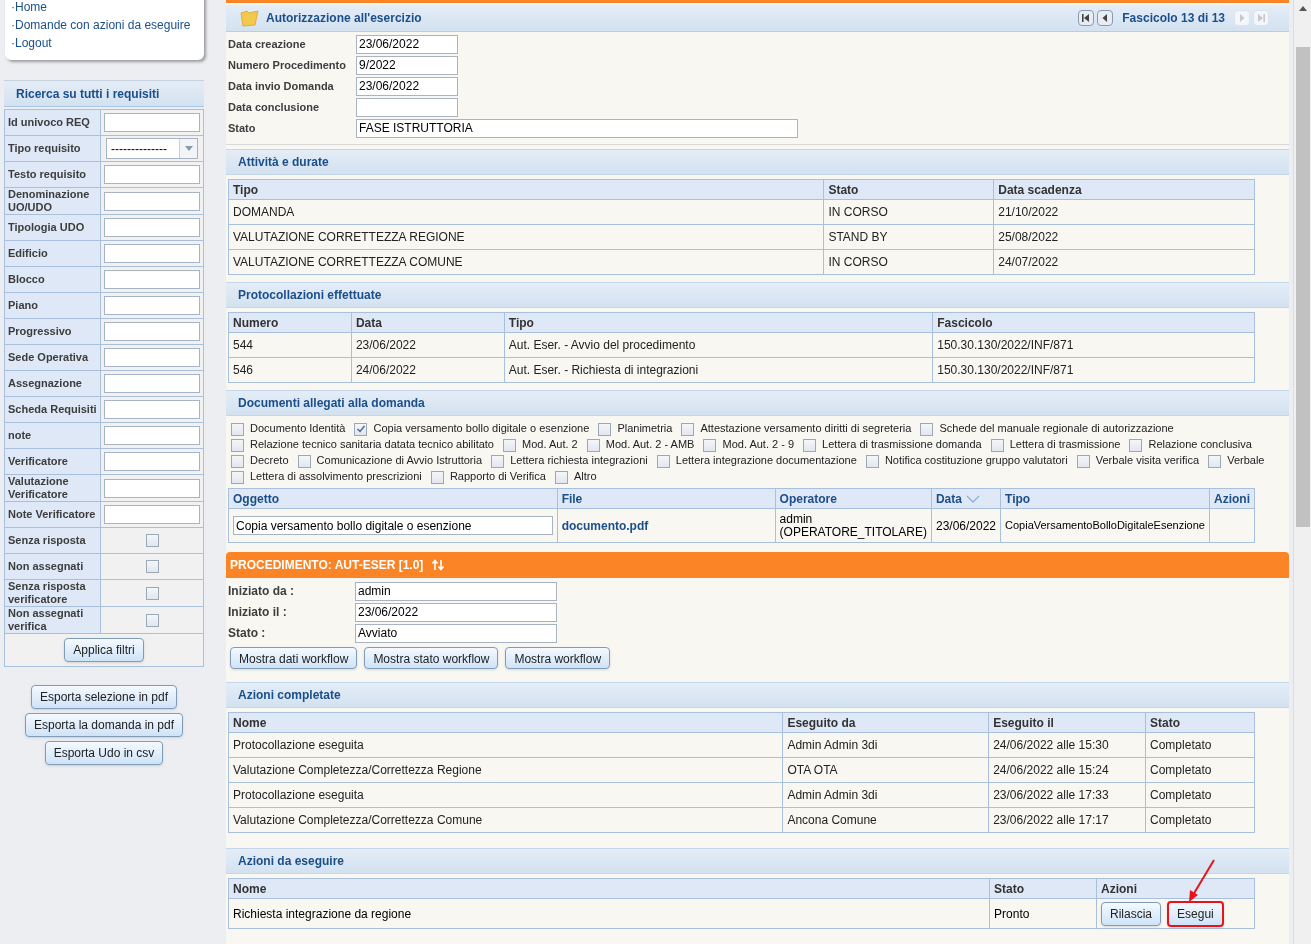 The height and width of the screenshot is (944, 1311). What do you see at coordinates (428, 345) in the screenshot?
I see `table-cell: 23/06/2022` at bounding box center [428, 345].